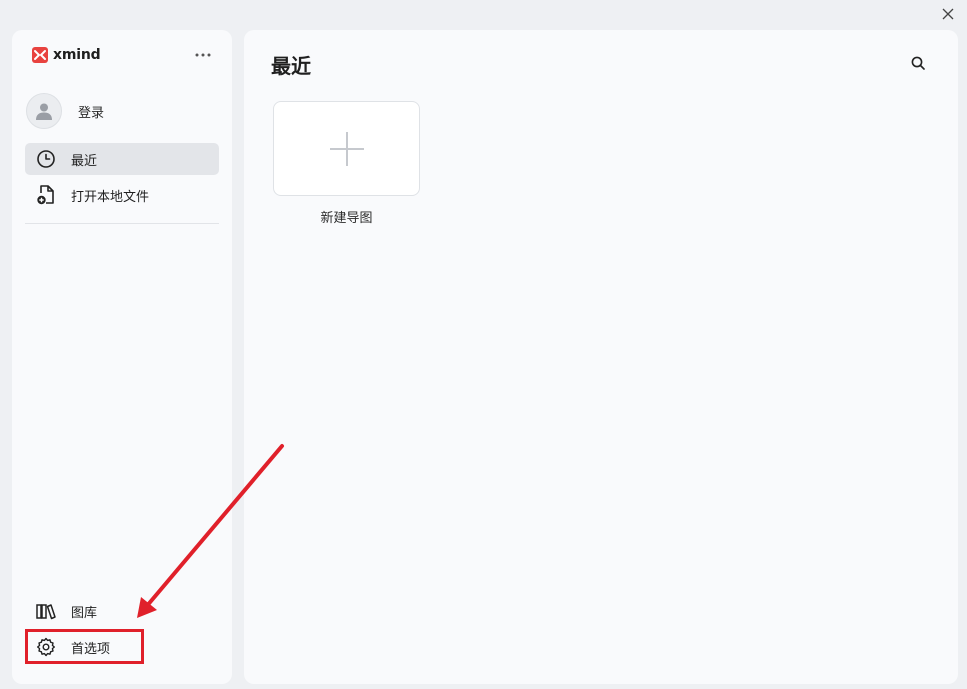 The width and height of the screenshot is (967, 689). I want to click on sidebar-item-open-local-file: 打开本地文件, so click(122, 195).